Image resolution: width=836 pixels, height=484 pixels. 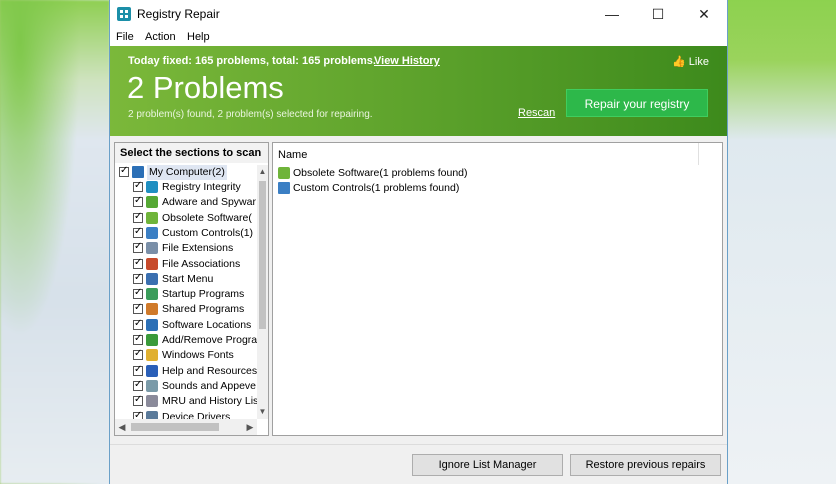 What do you see at coordinates (207, 324) in the screenshot?
I see `tree-item-label: Software Locations` at bounding box center [207, 324].